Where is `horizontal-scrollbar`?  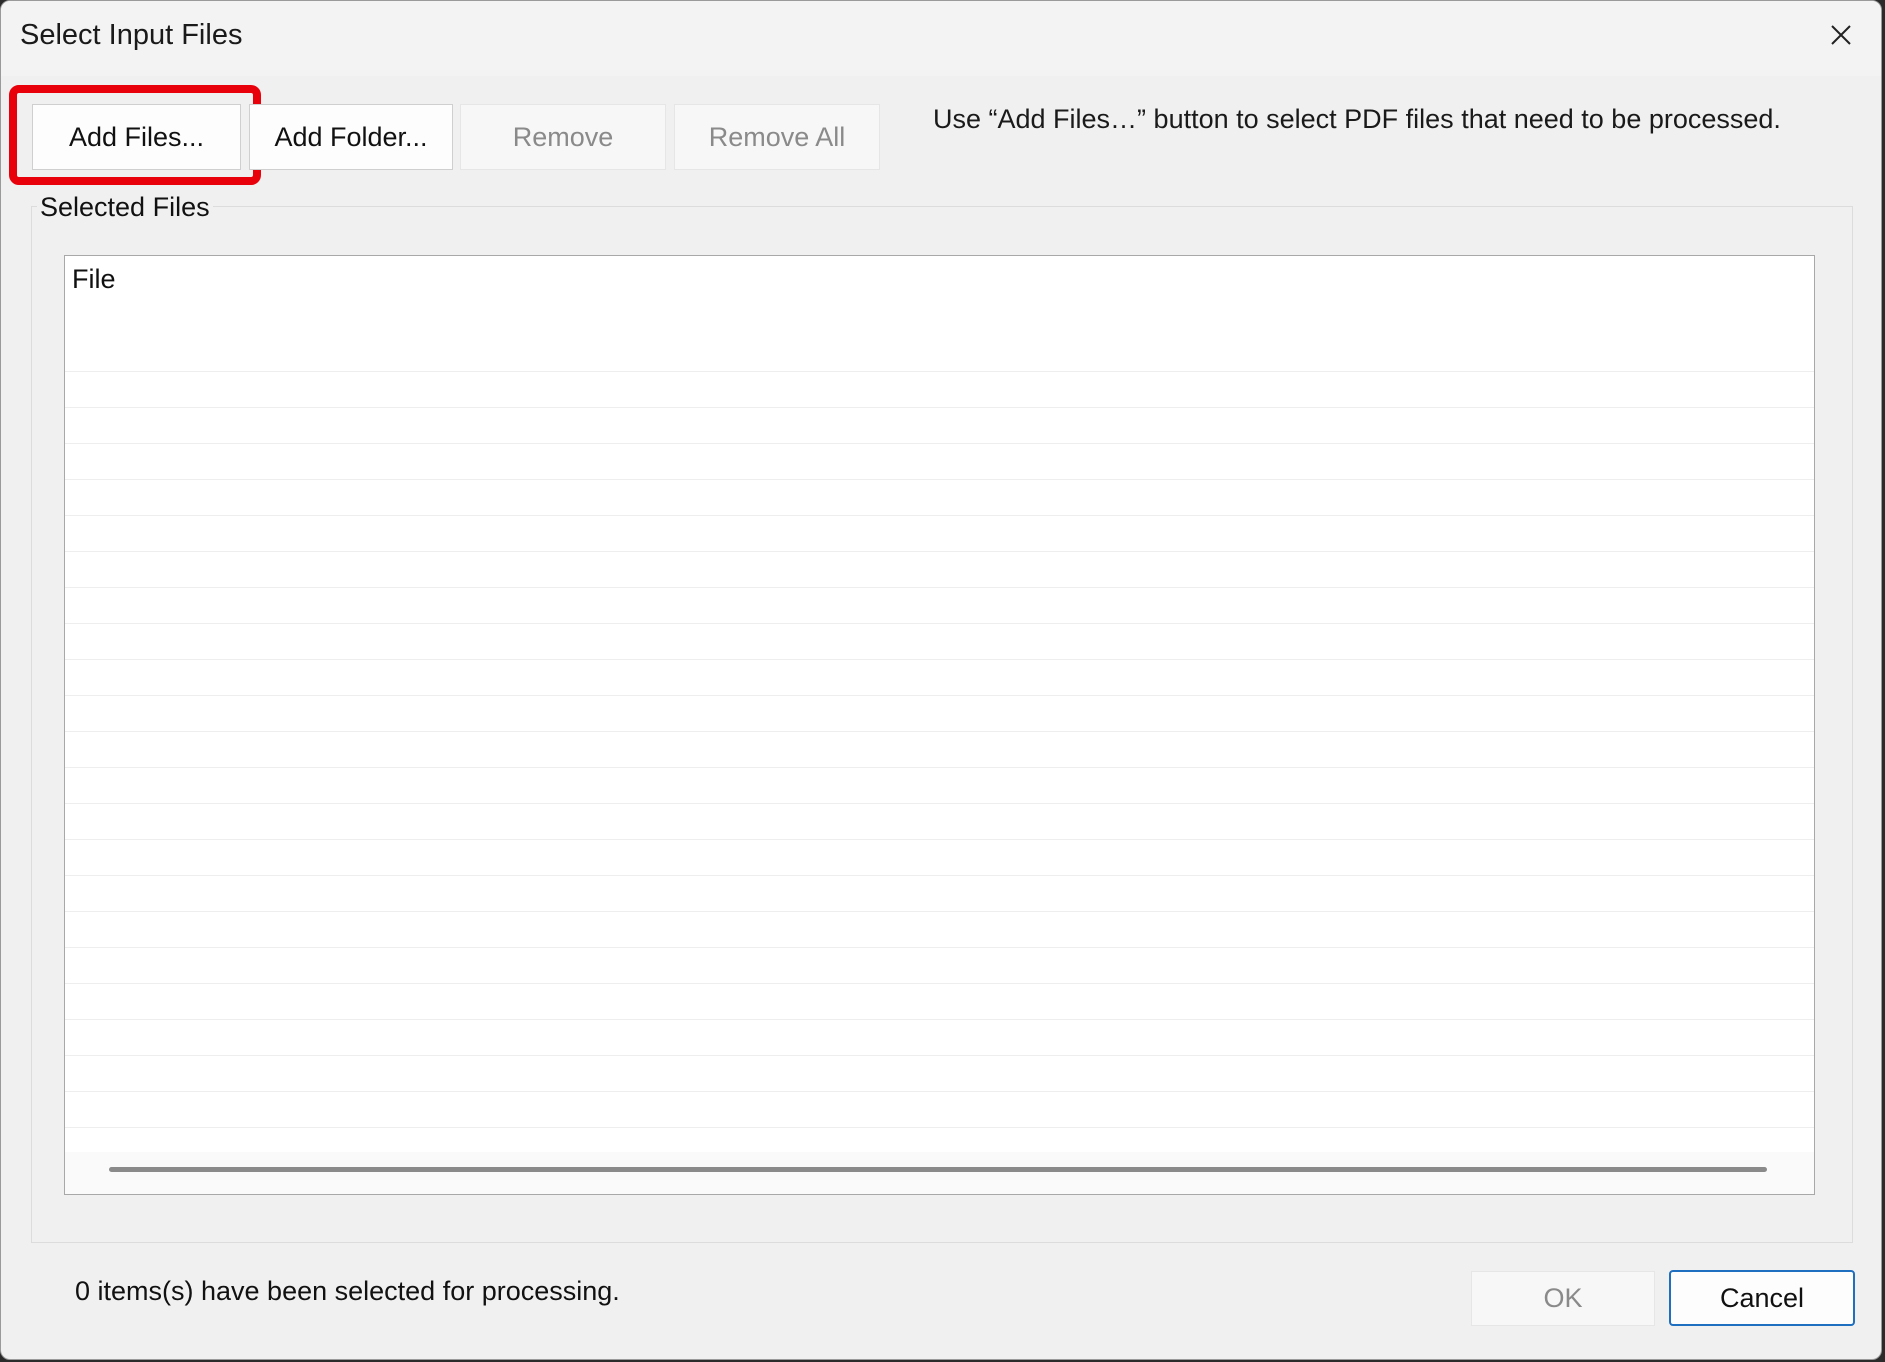
horizontal-scrollbar is located at coordinates (939, 1173).